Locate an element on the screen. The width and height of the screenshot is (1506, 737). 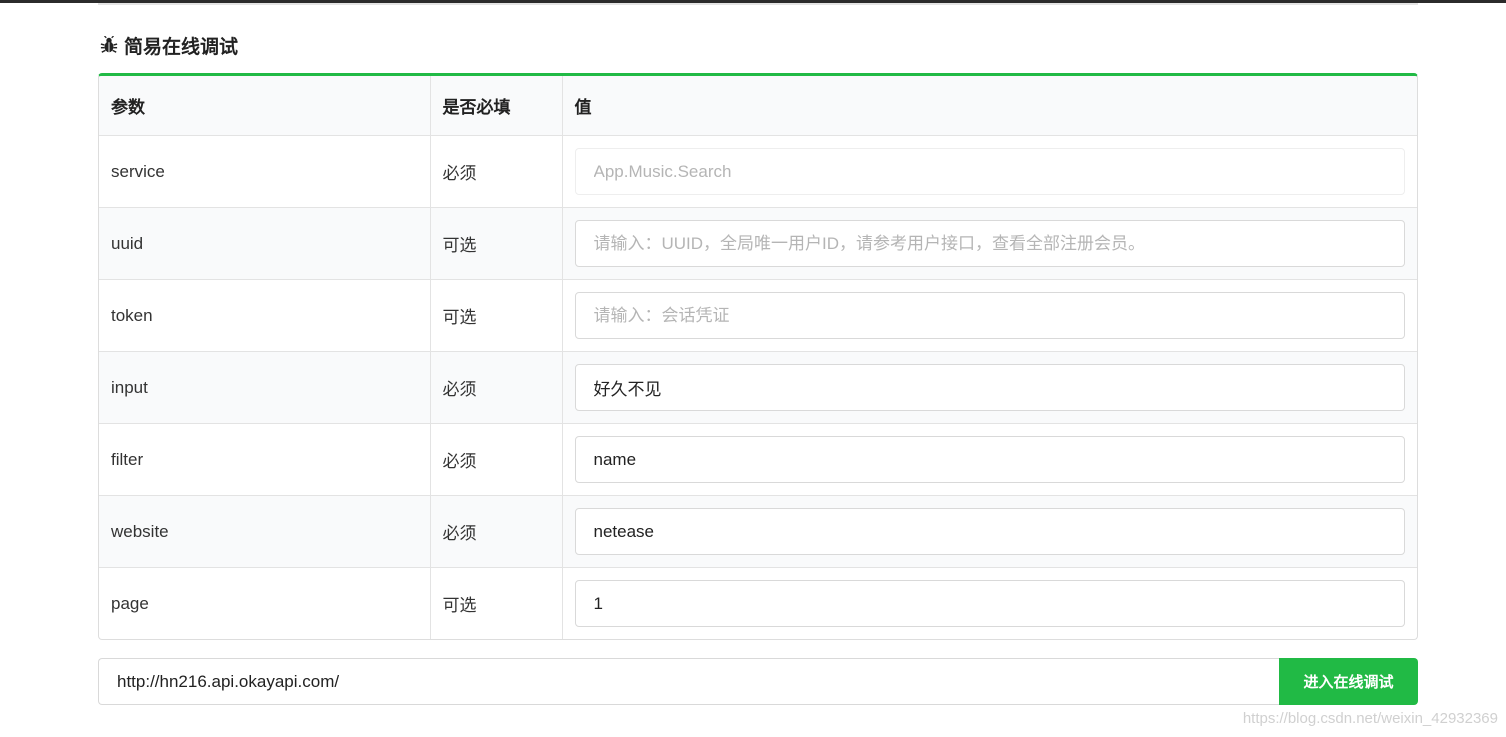
start-debug-button: 进入在线调试 is located at coordinates (1348, 681).